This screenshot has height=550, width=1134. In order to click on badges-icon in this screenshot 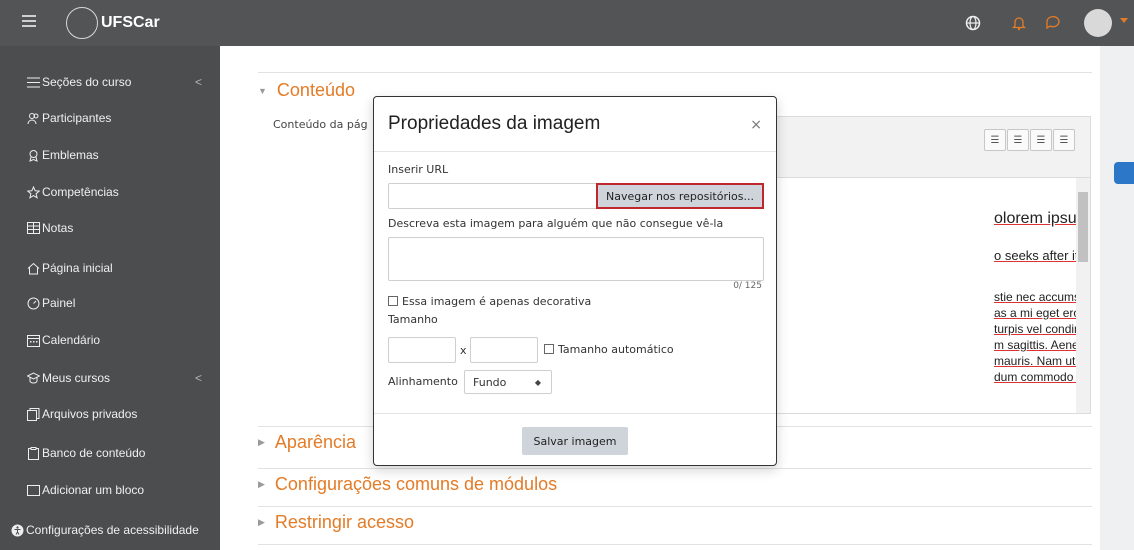, I will do `click(33, 155)`.